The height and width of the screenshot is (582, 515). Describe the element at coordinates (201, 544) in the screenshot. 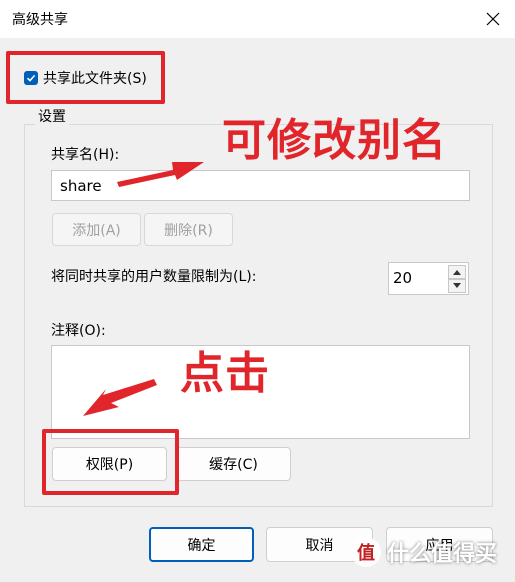

I see `ok-button: 确定` at that location.